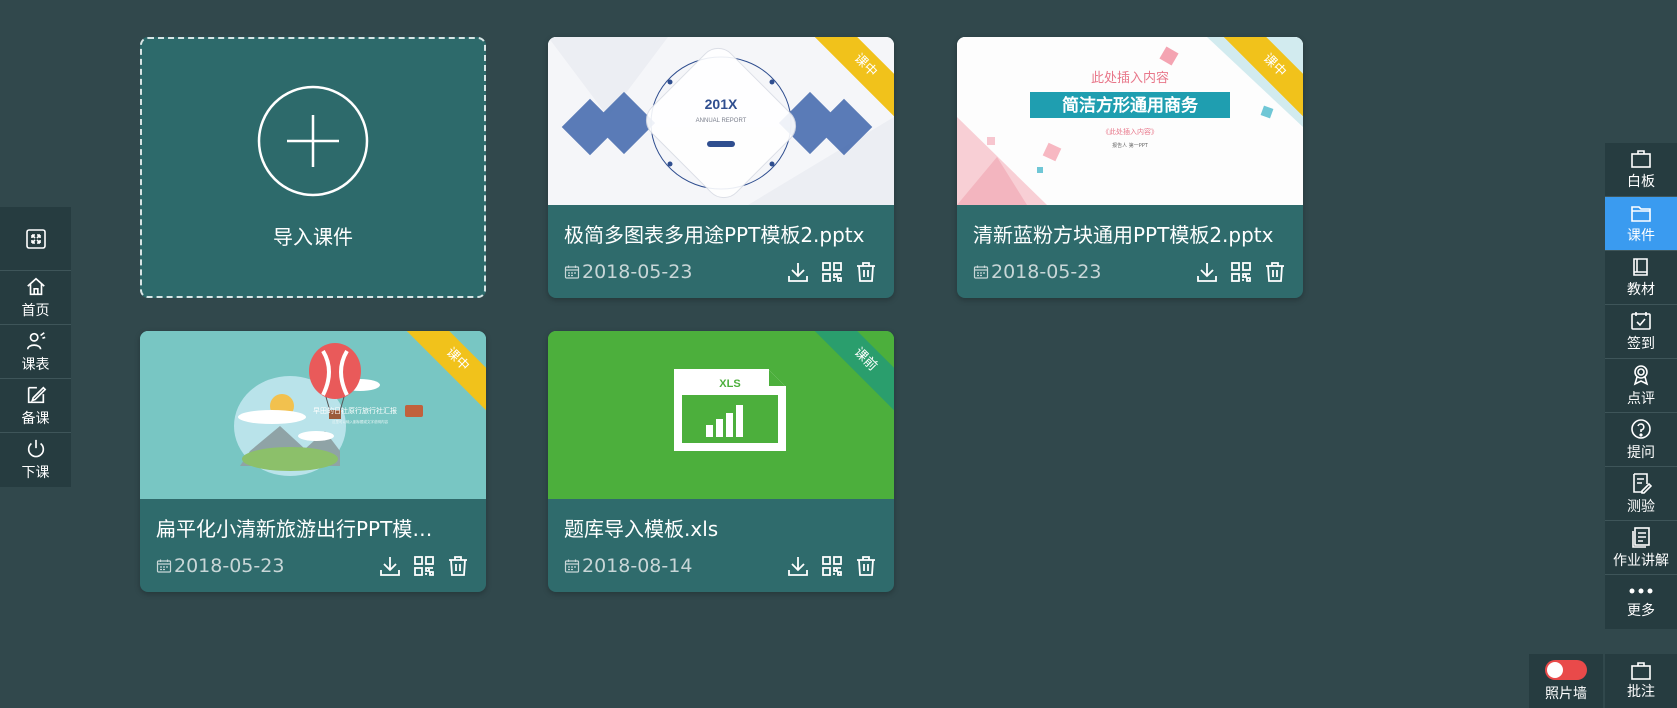 The width and height of the screenshot is (1677, 708). Describe the element at coordinates (1641, 235) in the screenshot. I see `tool-courseware-label: 课件` at that location.